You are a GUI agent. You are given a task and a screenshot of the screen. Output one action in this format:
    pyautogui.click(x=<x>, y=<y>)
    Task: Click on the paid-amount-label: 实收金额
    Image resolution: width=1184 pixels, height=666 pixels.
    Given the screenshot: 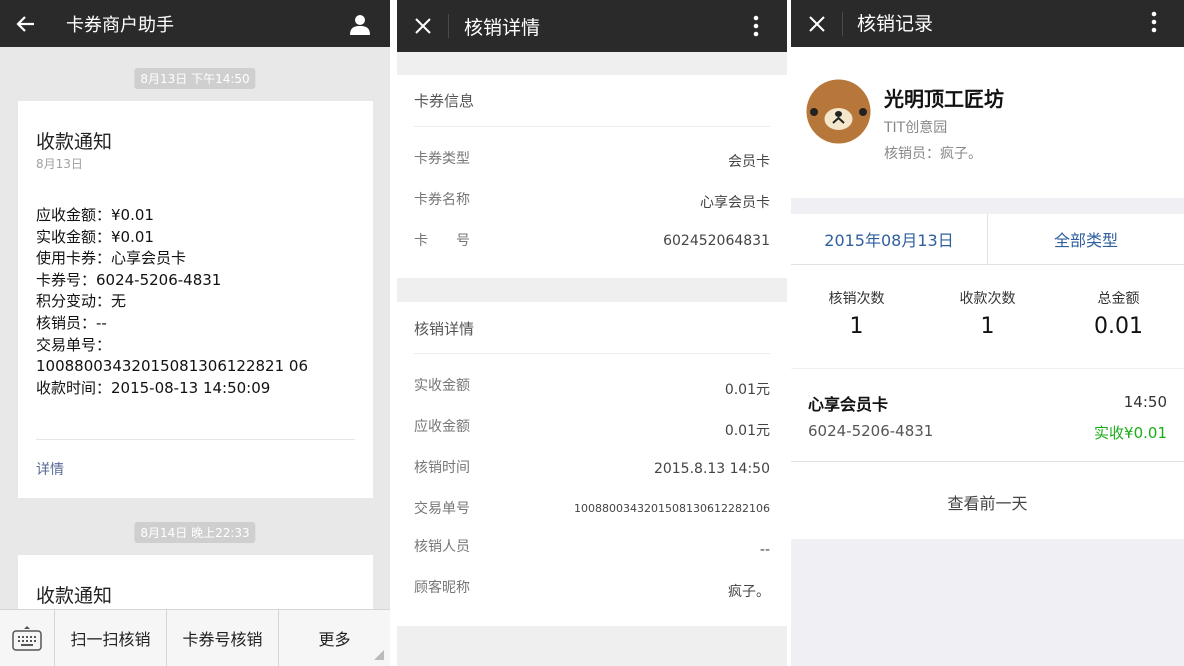 What is the action you would take?
    pyautogui.click(x=442, y=386)
    